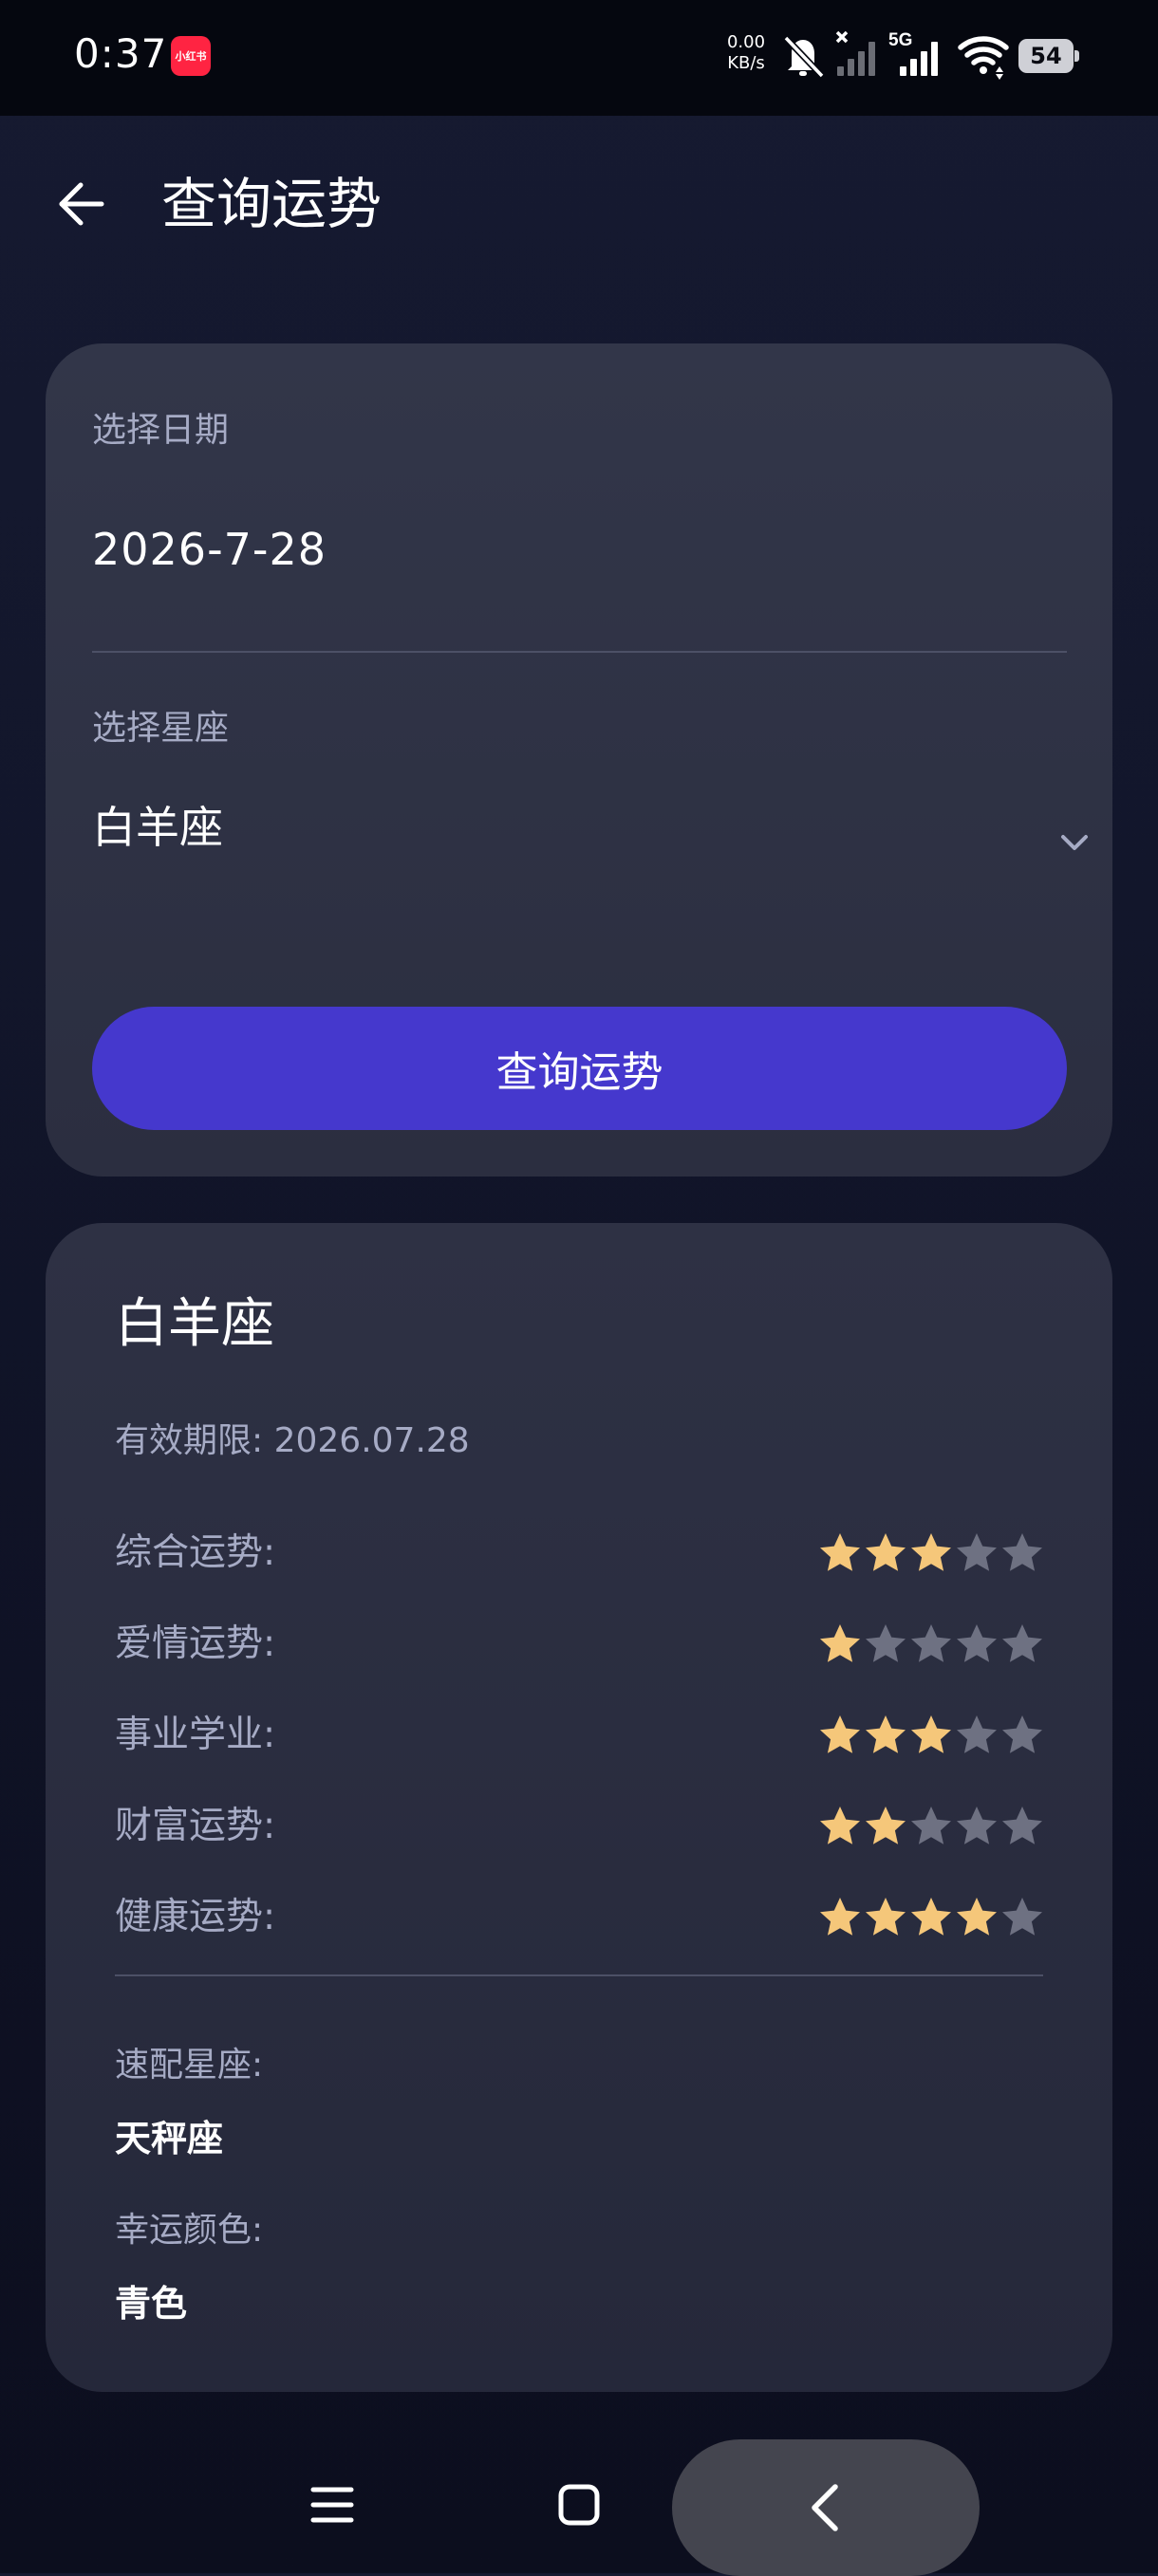  I want to click on signal-5g-icon: 5G, so click(913, 53).